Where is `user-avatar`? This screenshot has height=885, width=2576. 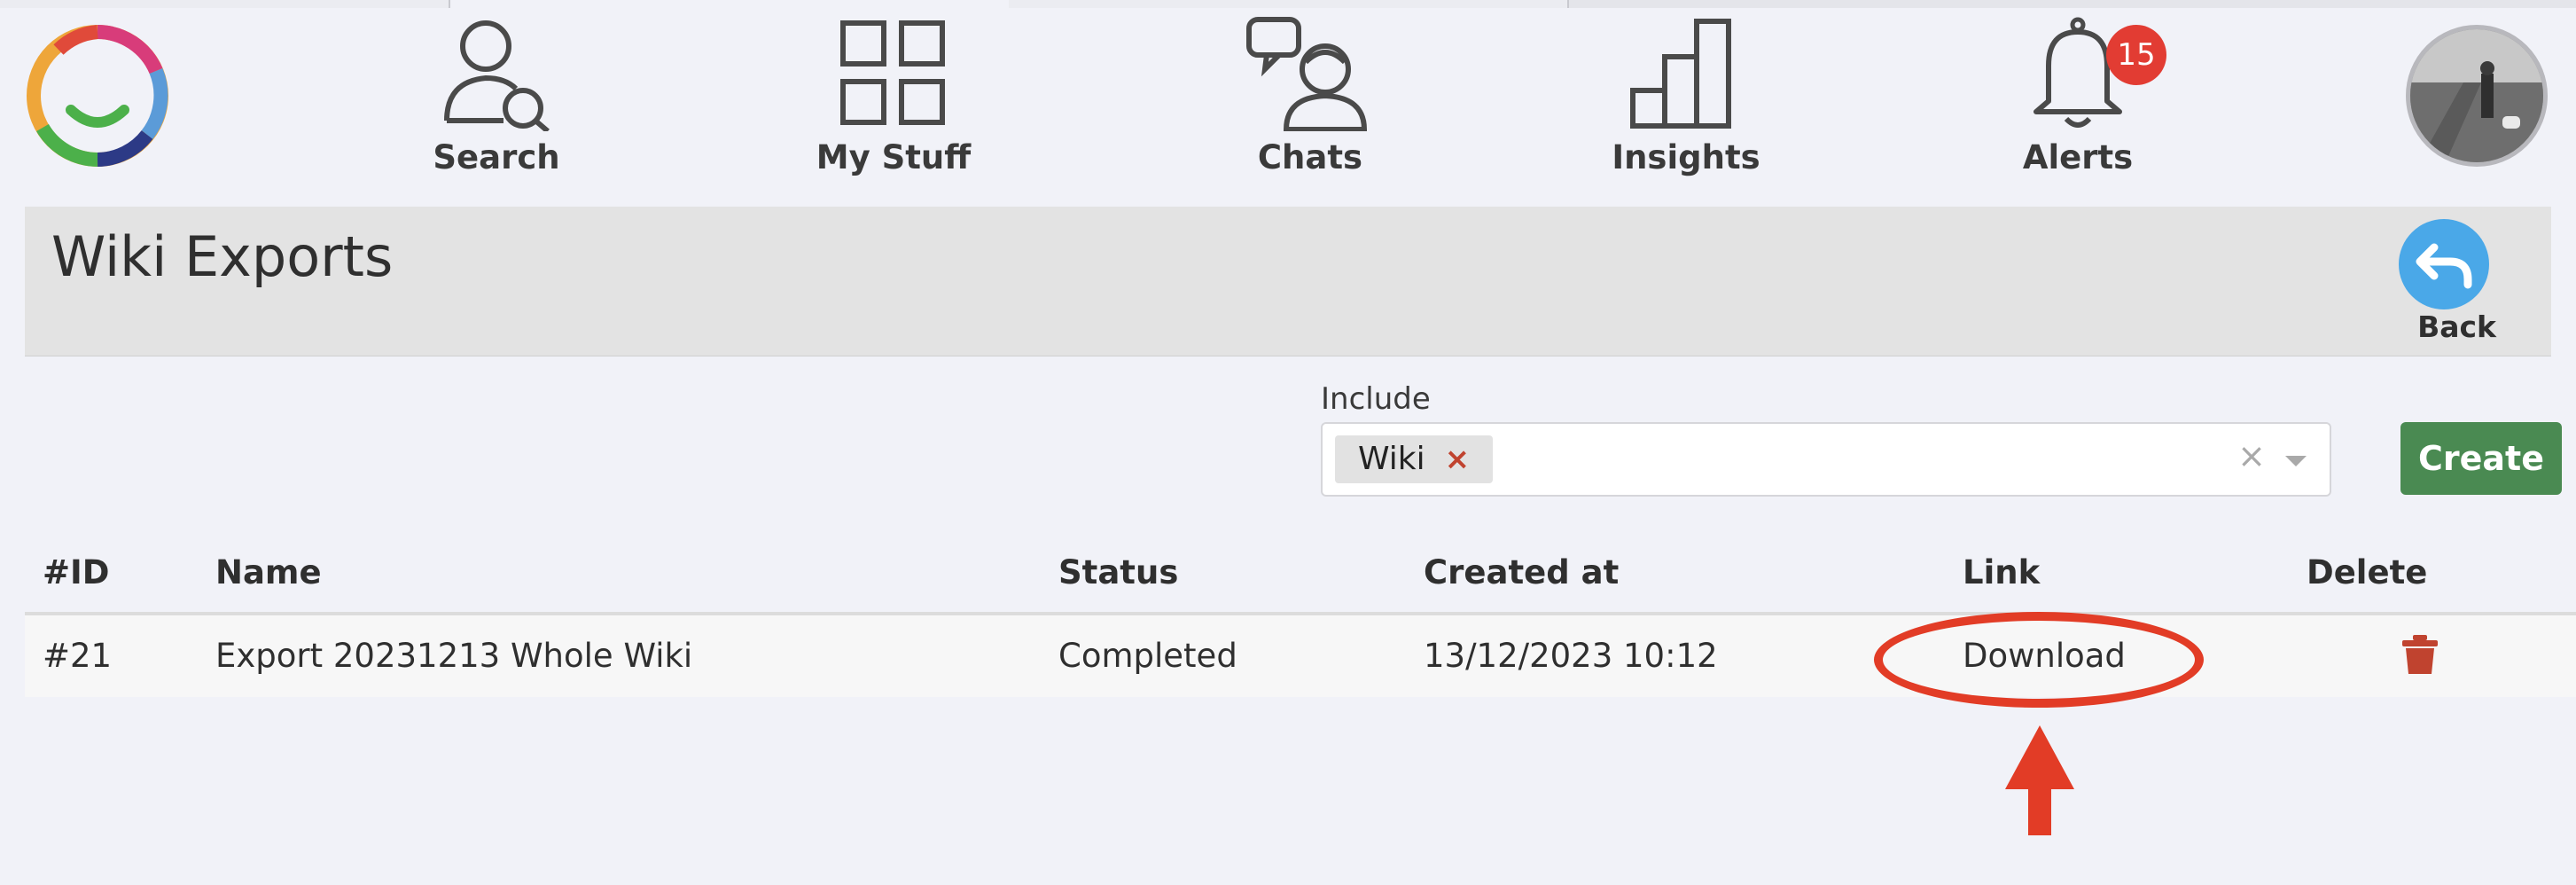
user-avatar is located at coordinates (2477, 96).